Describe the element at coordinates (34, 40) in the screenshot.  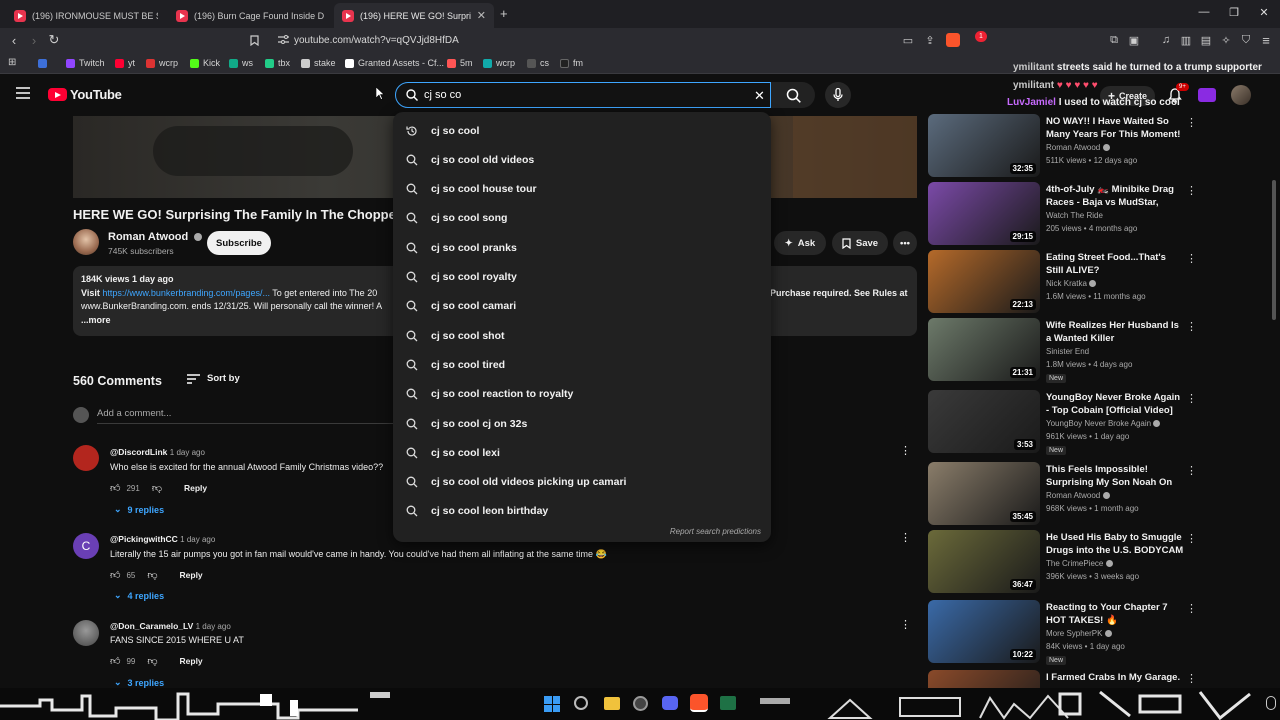
I see `forward-icon: ›` at that location.